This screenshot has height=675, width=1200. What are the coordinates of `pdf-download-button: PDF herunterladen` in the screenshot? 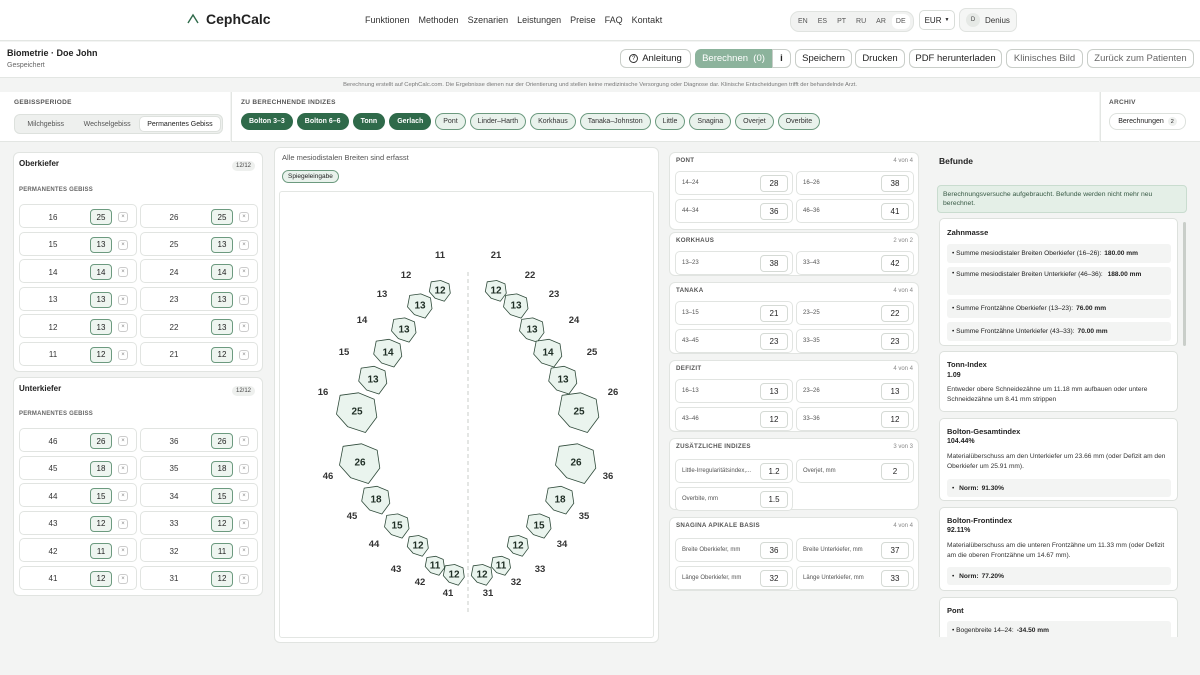 It's located at (955, 58).